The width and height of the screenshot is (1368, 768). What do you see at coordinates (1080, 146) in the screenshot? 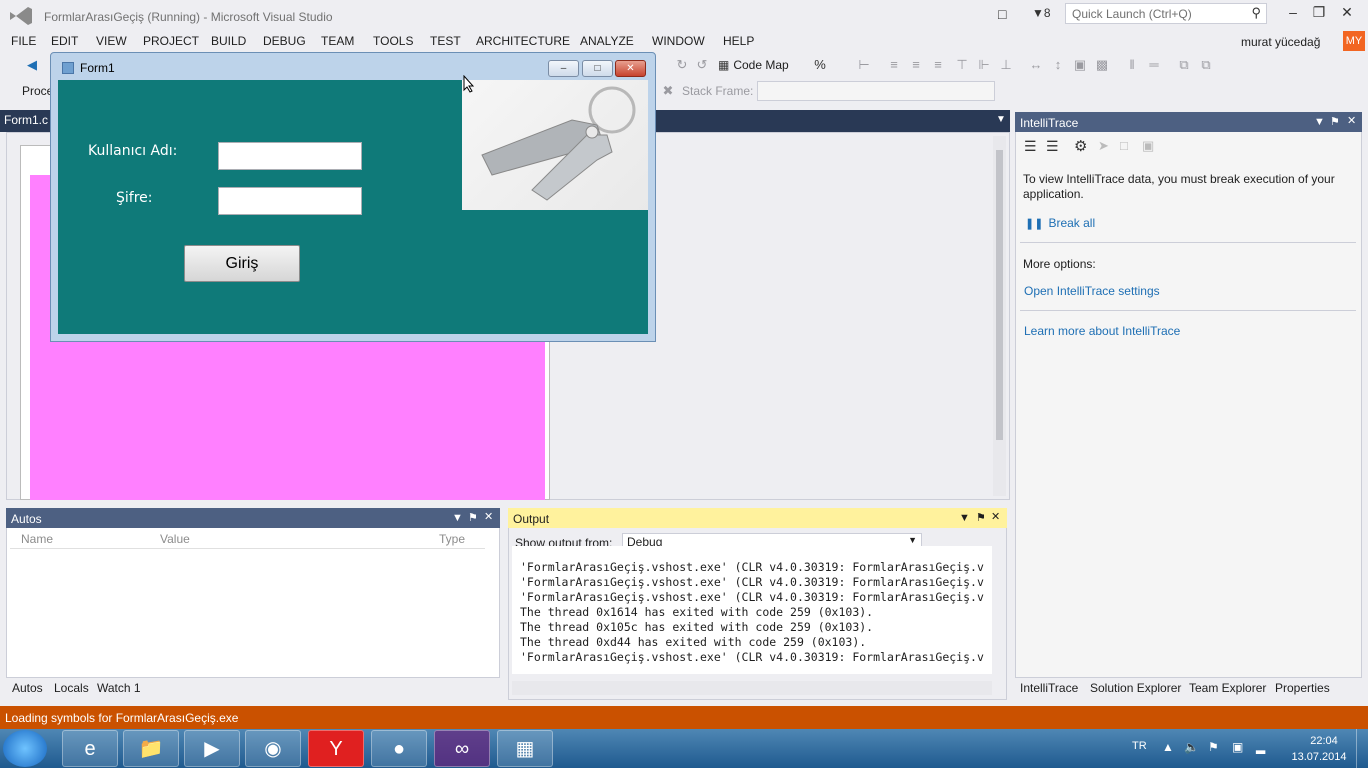
I see `gear-icon: ⚙` at bounding box center [1080, 146].